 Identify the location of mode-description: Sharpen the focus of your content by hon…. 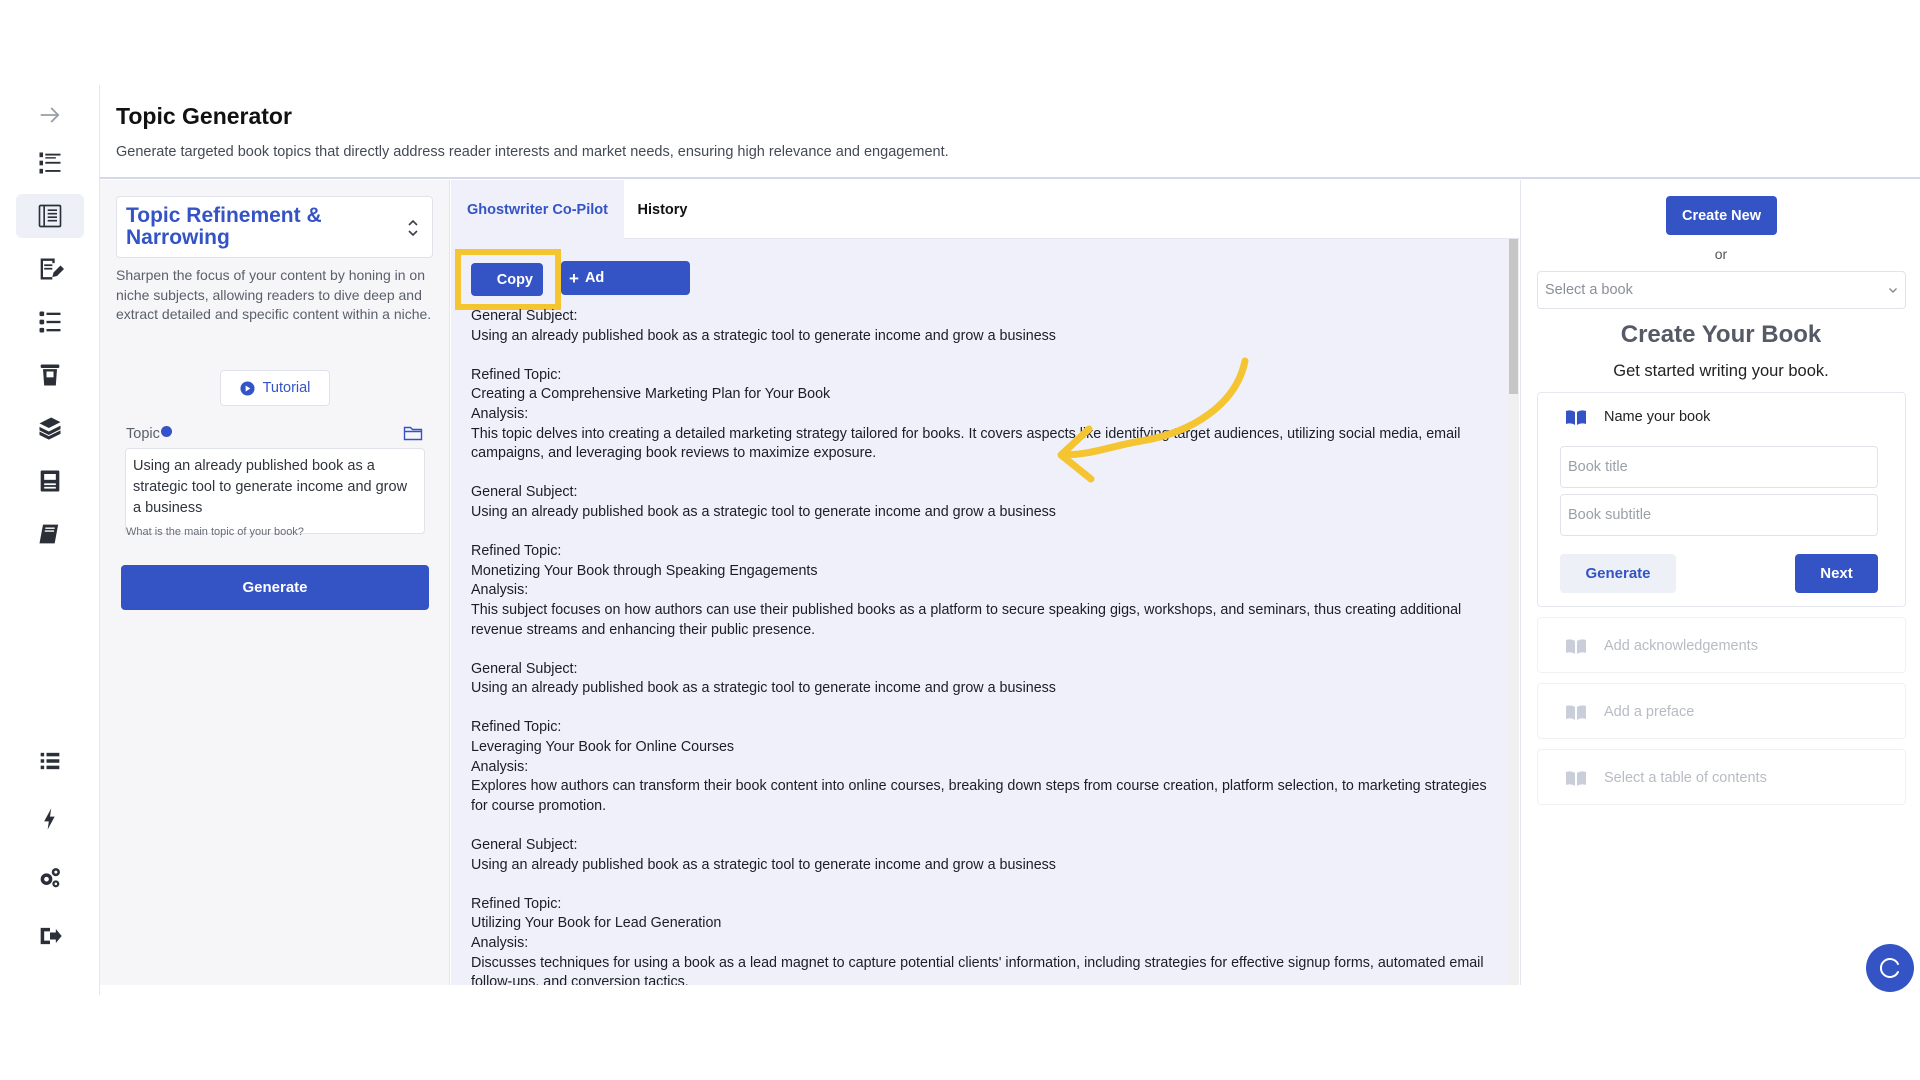
(274, 294).